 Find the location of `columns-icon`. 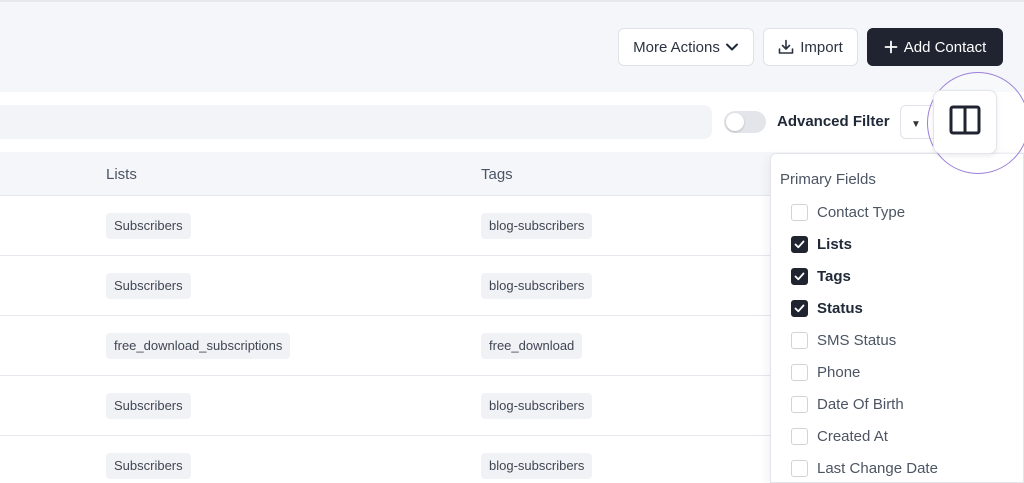

columns-icon is located at coordinates (965, 122).